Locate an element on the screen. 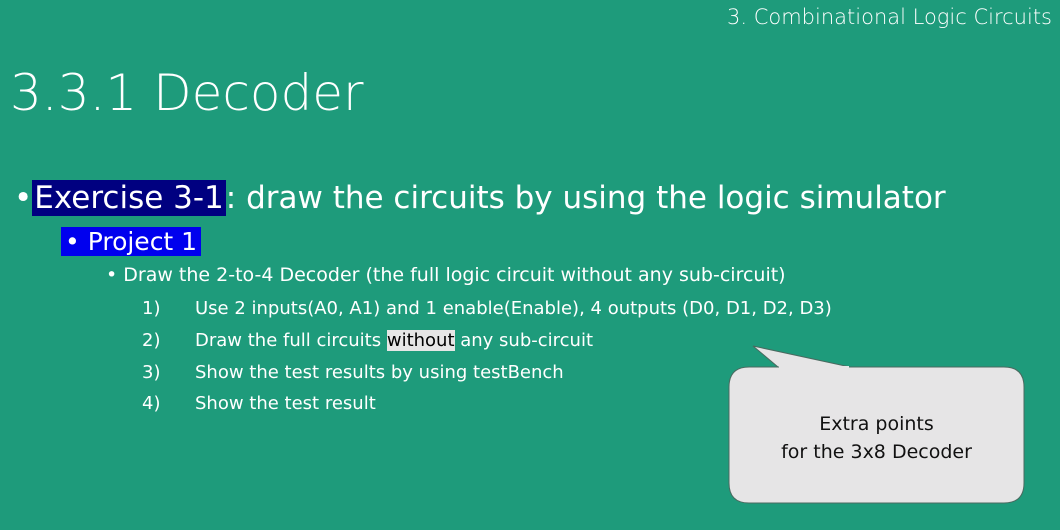 Image resolution: width=1060 pixels, height=530 pixels. callout-line: Extra points is located at coordinates (876, 424).